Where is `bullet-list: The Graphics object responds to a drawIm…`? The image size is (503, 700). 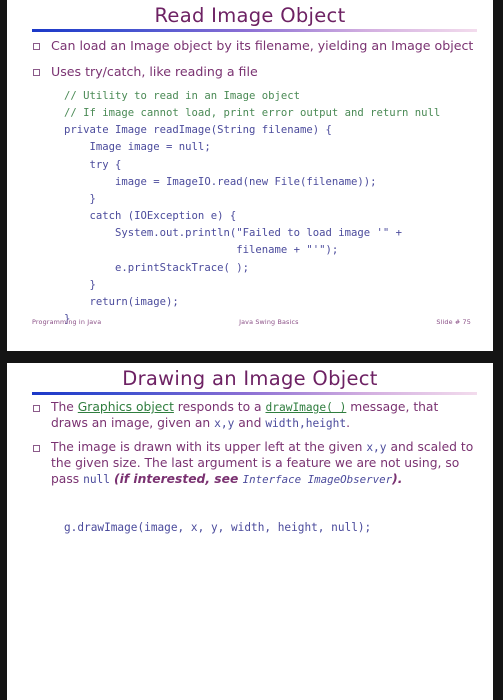 bullet-list: The Graphics object responds to a drawIm… is located at coordinates (250, 448).